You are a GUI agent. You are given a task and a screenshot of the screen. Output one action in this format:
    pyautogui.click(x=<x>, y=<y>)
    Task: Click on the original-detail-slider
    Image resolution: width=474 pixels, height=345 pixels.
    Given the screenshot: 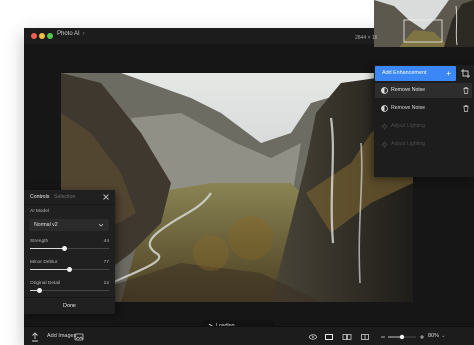 What is the action you would take?
    pyautogui.click(x=69, y=290)
    